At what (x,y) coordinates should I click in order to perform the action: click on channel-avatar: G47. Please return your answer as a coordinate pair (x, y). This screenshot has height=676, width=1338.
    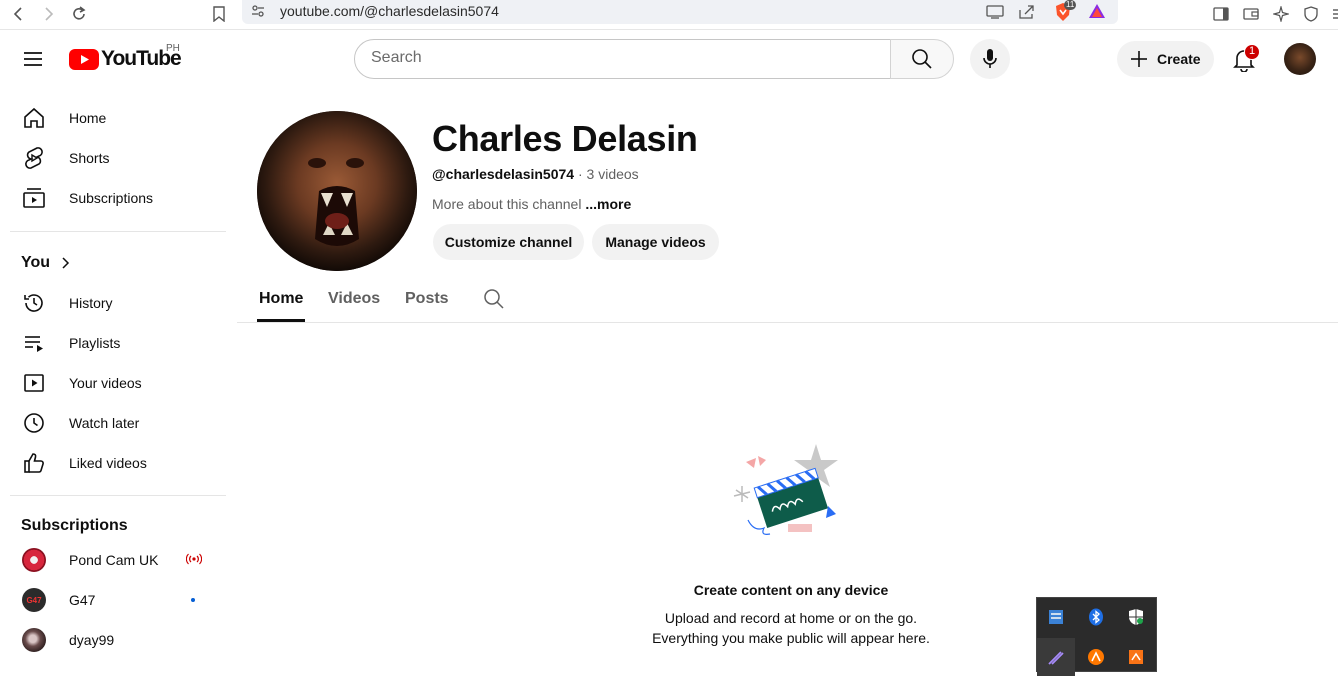
    Looking at the image, I should click on (34, 600).